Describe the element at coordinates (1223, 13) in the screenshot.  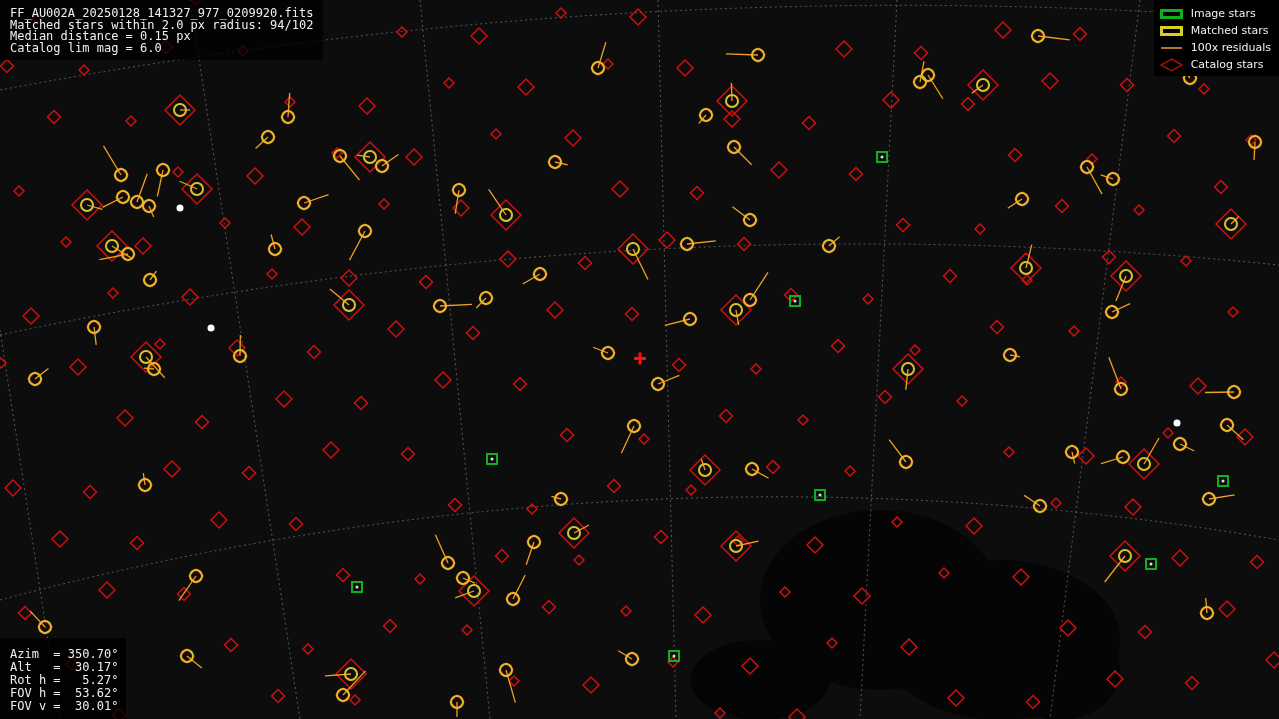
I see `legend-label: Image stars` at that location.